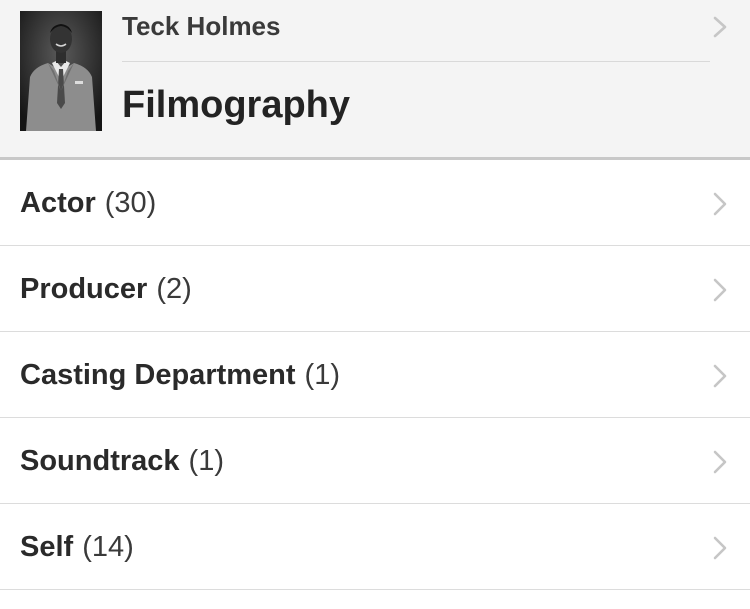 This screenshot has height=609, width=750. I want to click on header-divider, so click(416, 61).